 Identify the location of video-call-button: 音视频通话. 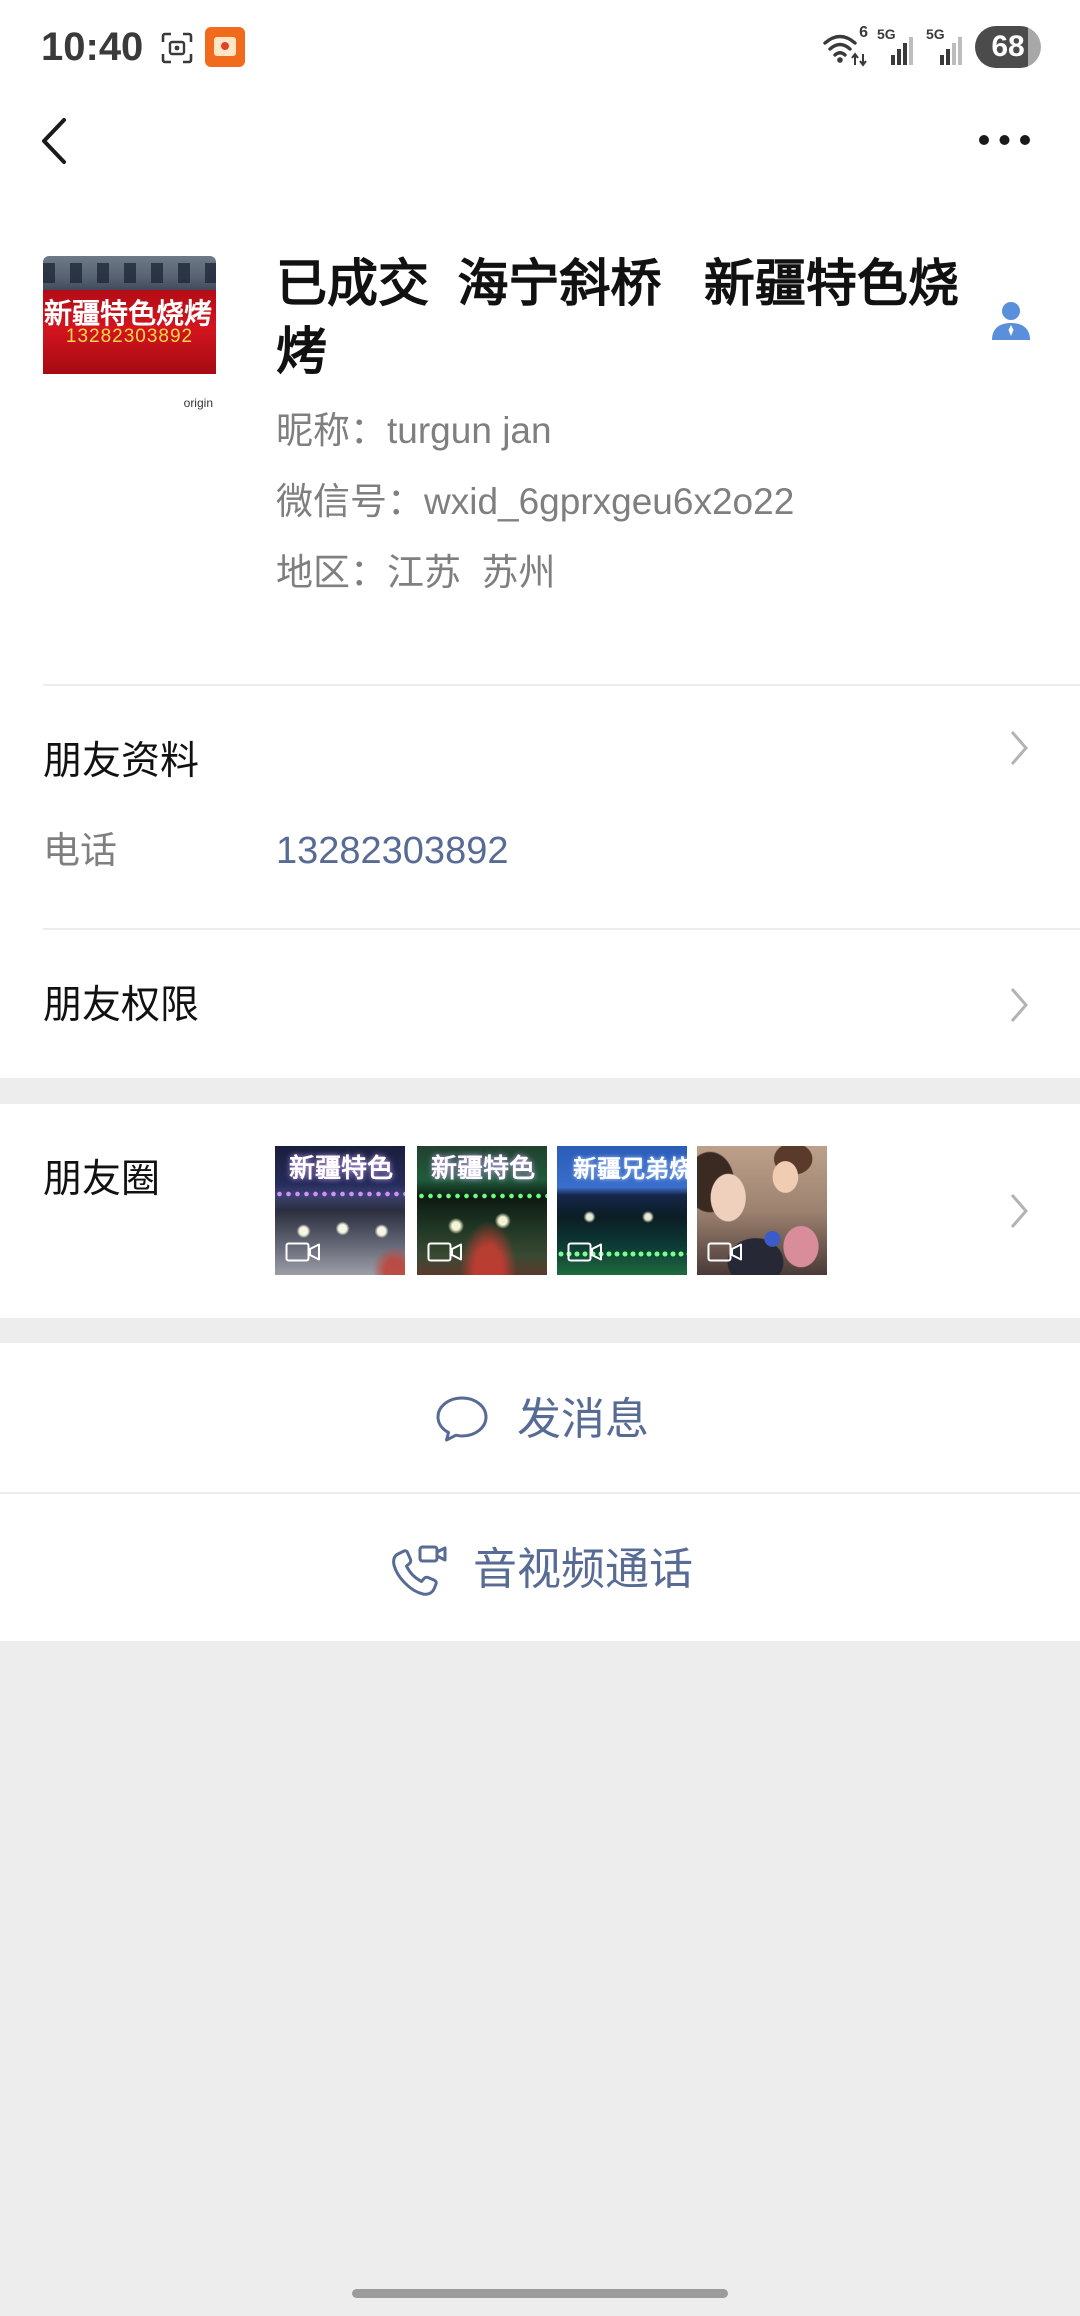
(540, 1567).